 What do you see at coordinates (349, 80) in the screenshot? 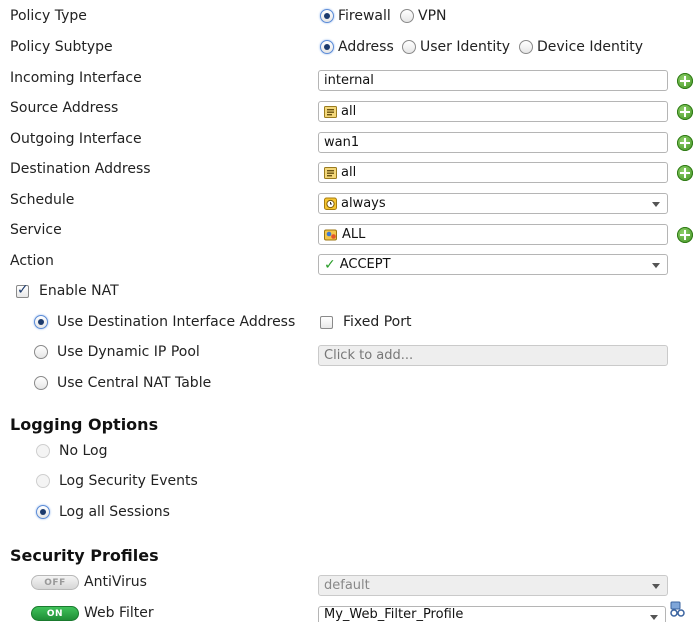
I see `incoming-interface-value: internal` at bounding box center [349, 80].